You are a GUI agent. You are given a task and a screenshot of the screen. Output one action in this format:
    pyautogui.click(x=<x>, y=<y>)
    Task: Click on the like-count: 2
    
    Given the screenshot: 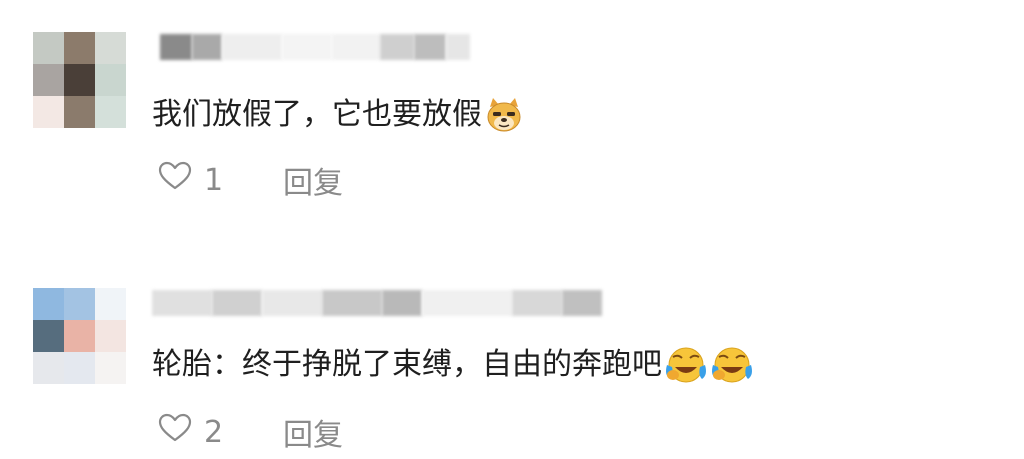 What is the action you would take?
    pyautogui.click(x=214, y=432)
    